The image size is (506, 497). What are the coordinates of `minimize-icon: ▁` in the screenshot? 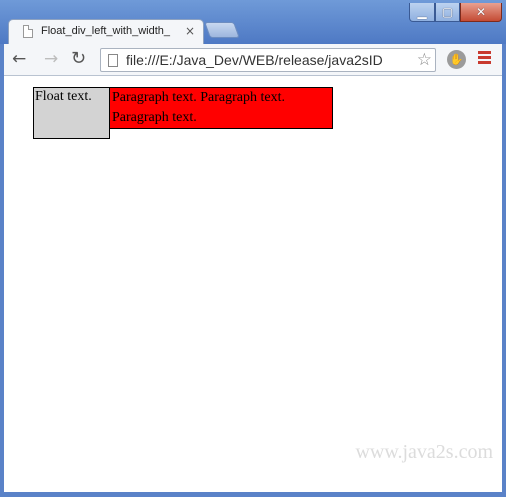 It's located at (422, 12).